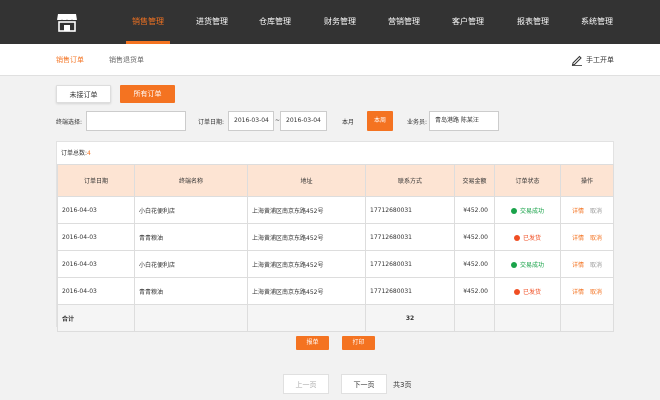 The height and width of the screenshot is (400, 660). Describe the element at coordinates (358, 343) in the screenshot. I see `print-button: 打印` at that location.